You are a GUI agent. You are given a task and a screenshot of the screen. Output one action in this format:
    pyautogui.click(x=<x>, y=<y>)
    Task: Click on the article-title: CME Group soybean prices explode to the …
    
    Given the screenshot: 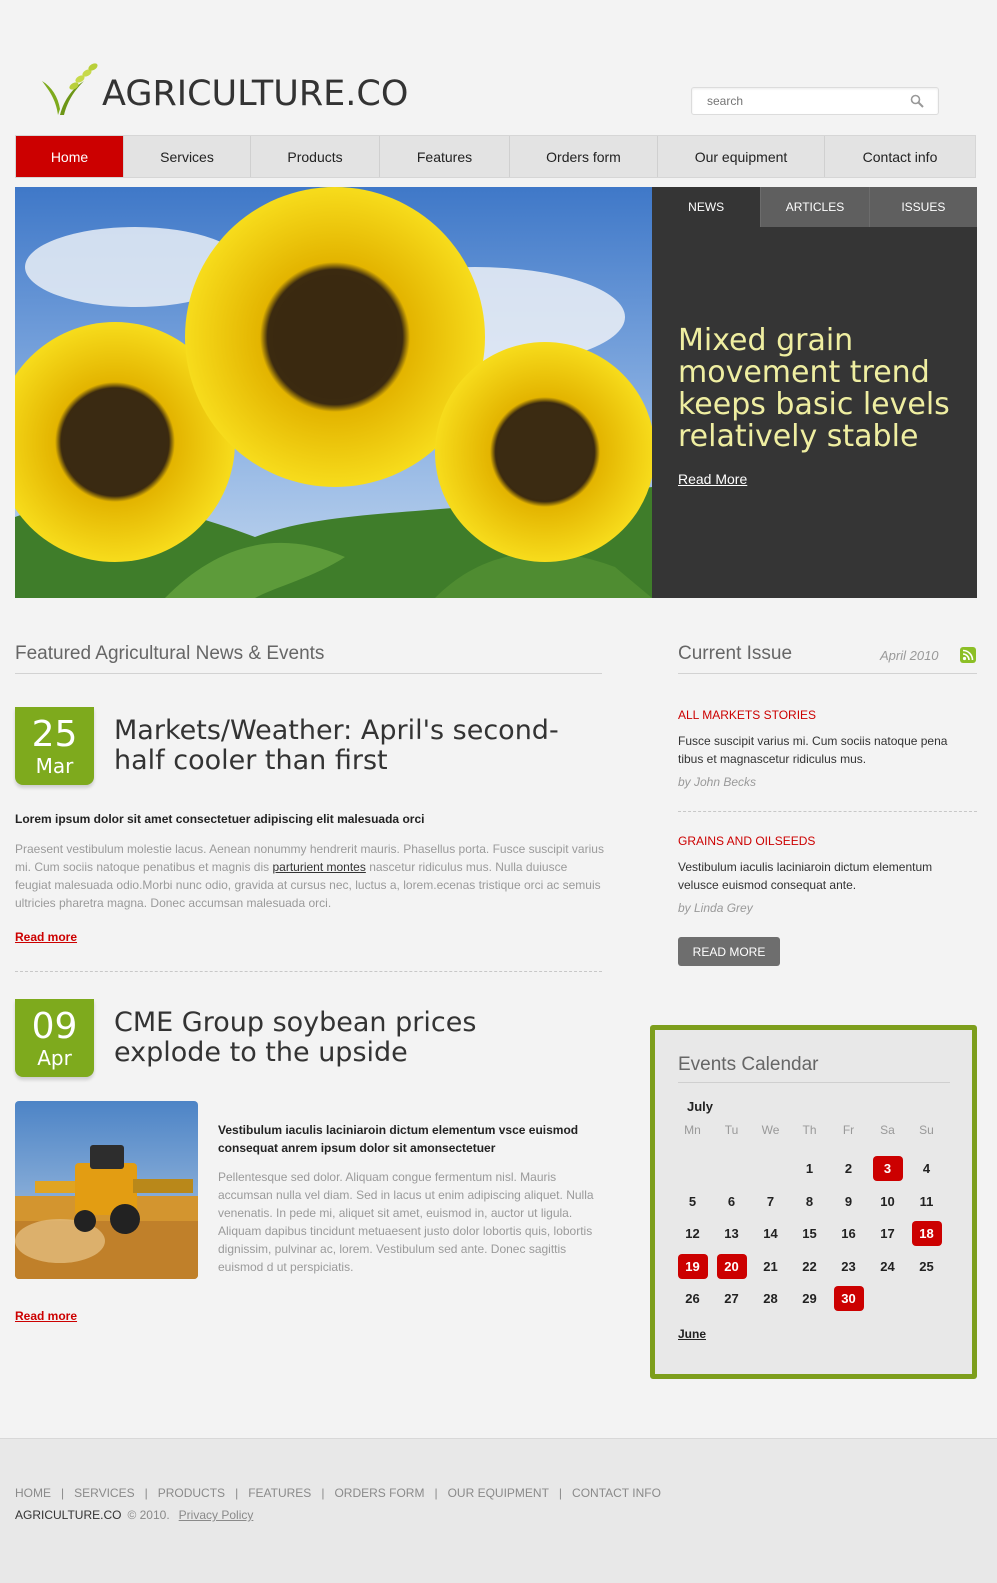 What is the action you would take?
    pyautogui.click(x=314, y=1038)
    